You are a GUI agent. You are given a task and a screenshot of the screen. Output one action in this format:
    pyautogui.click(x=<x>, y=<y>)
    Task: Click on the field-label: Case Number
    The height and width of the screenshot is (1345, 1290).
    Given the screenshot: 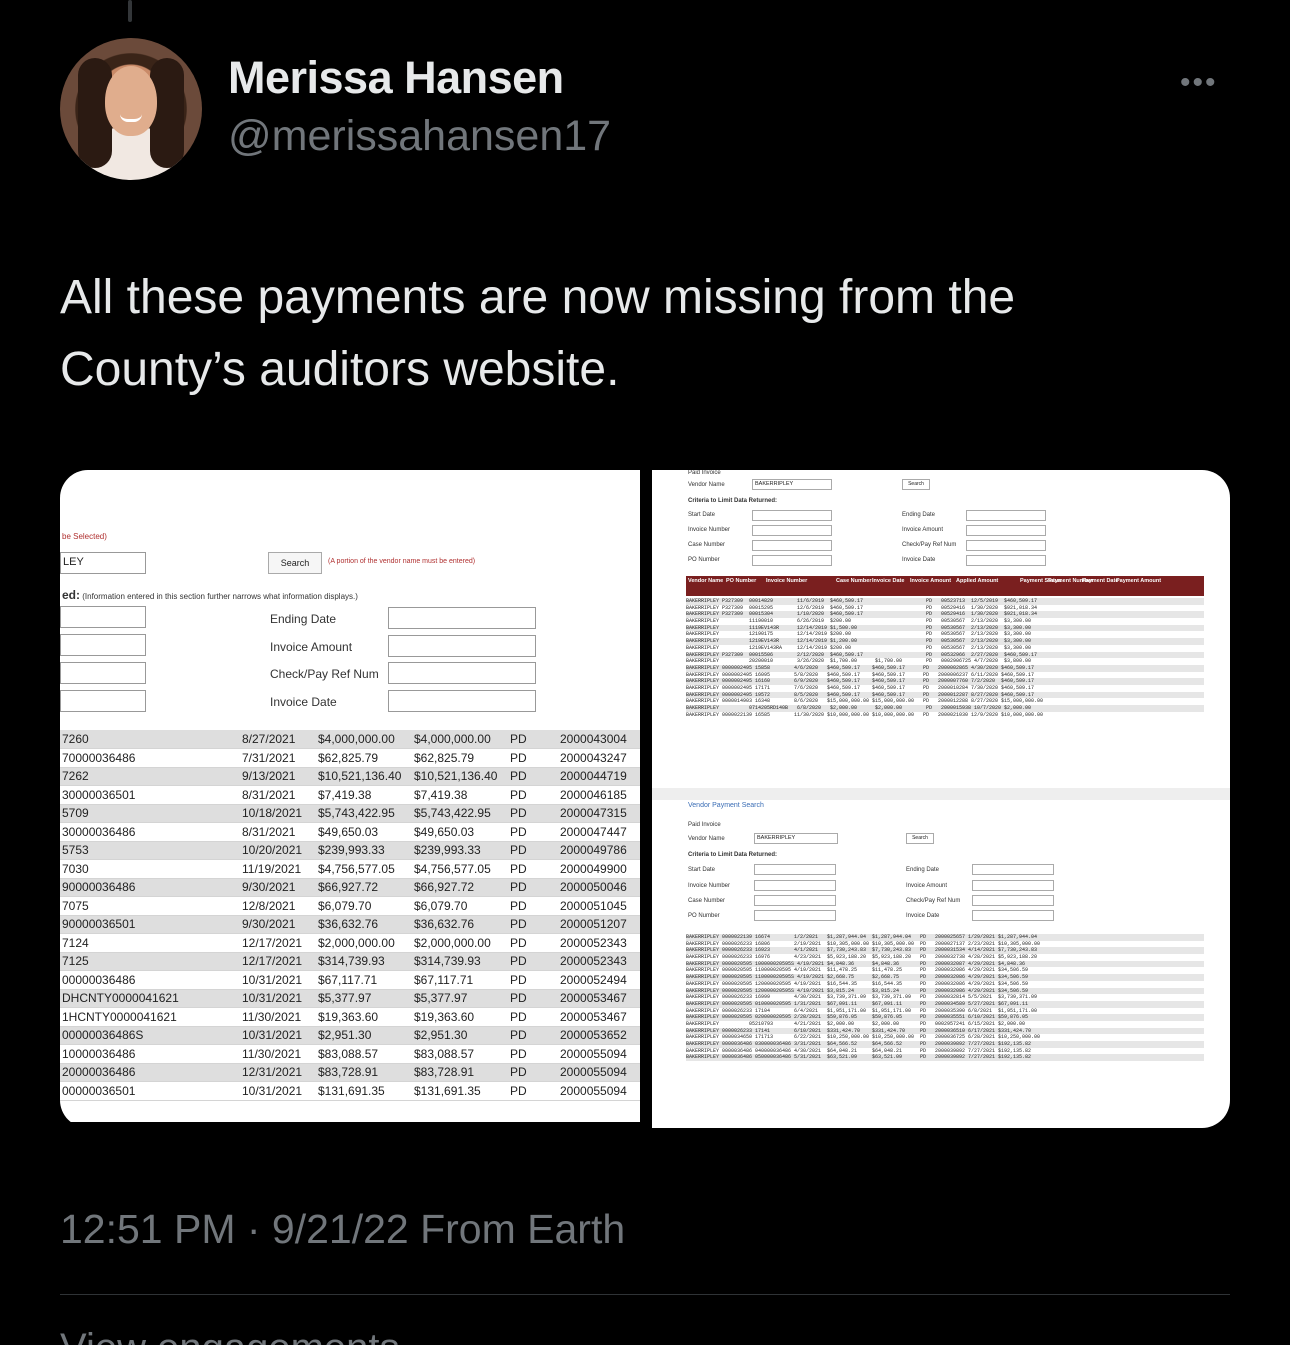 What is the action you would take?
    pyautogui.click(x=707, y=901)
    